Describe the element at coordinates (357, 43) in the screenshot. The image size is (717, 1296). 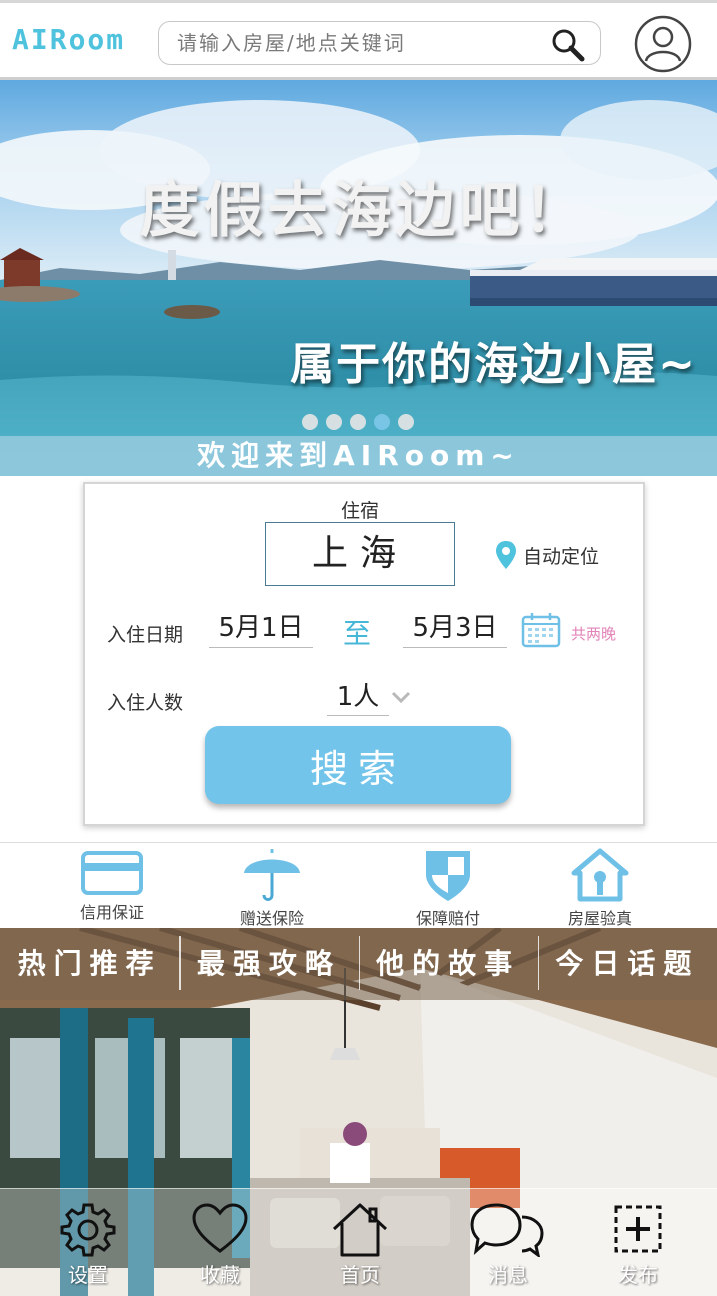
I see `search-input` at that location.